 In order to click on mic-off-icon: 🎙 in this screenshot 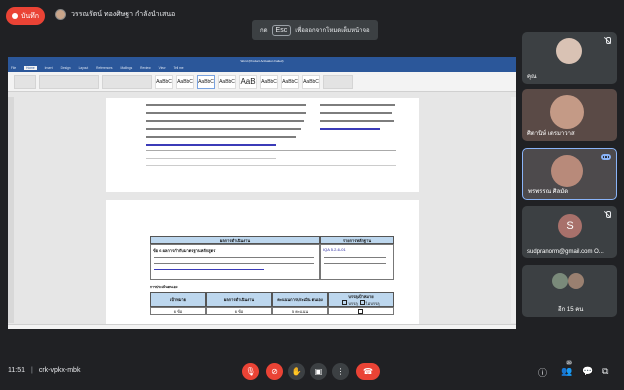, I will do `click(250, 371)`.